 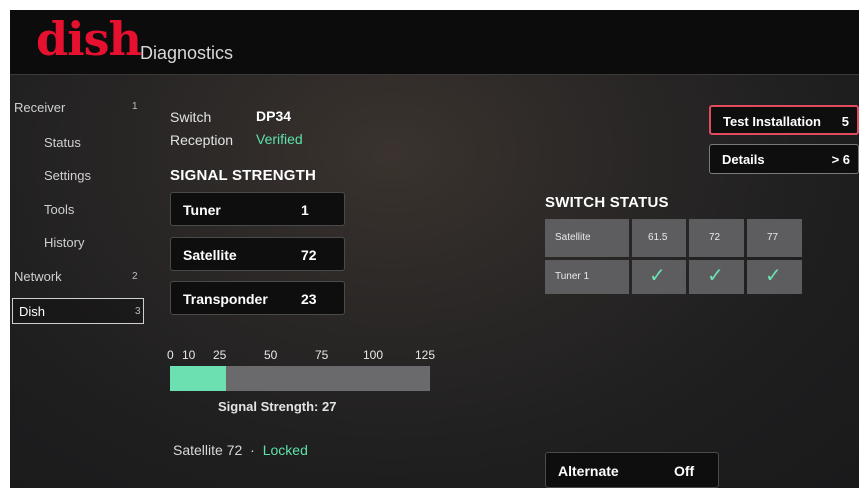 What do you see at coordinates (170, 355) in the screenshot?
I see `scale-tick: 0` at bounding box center [170, 355].